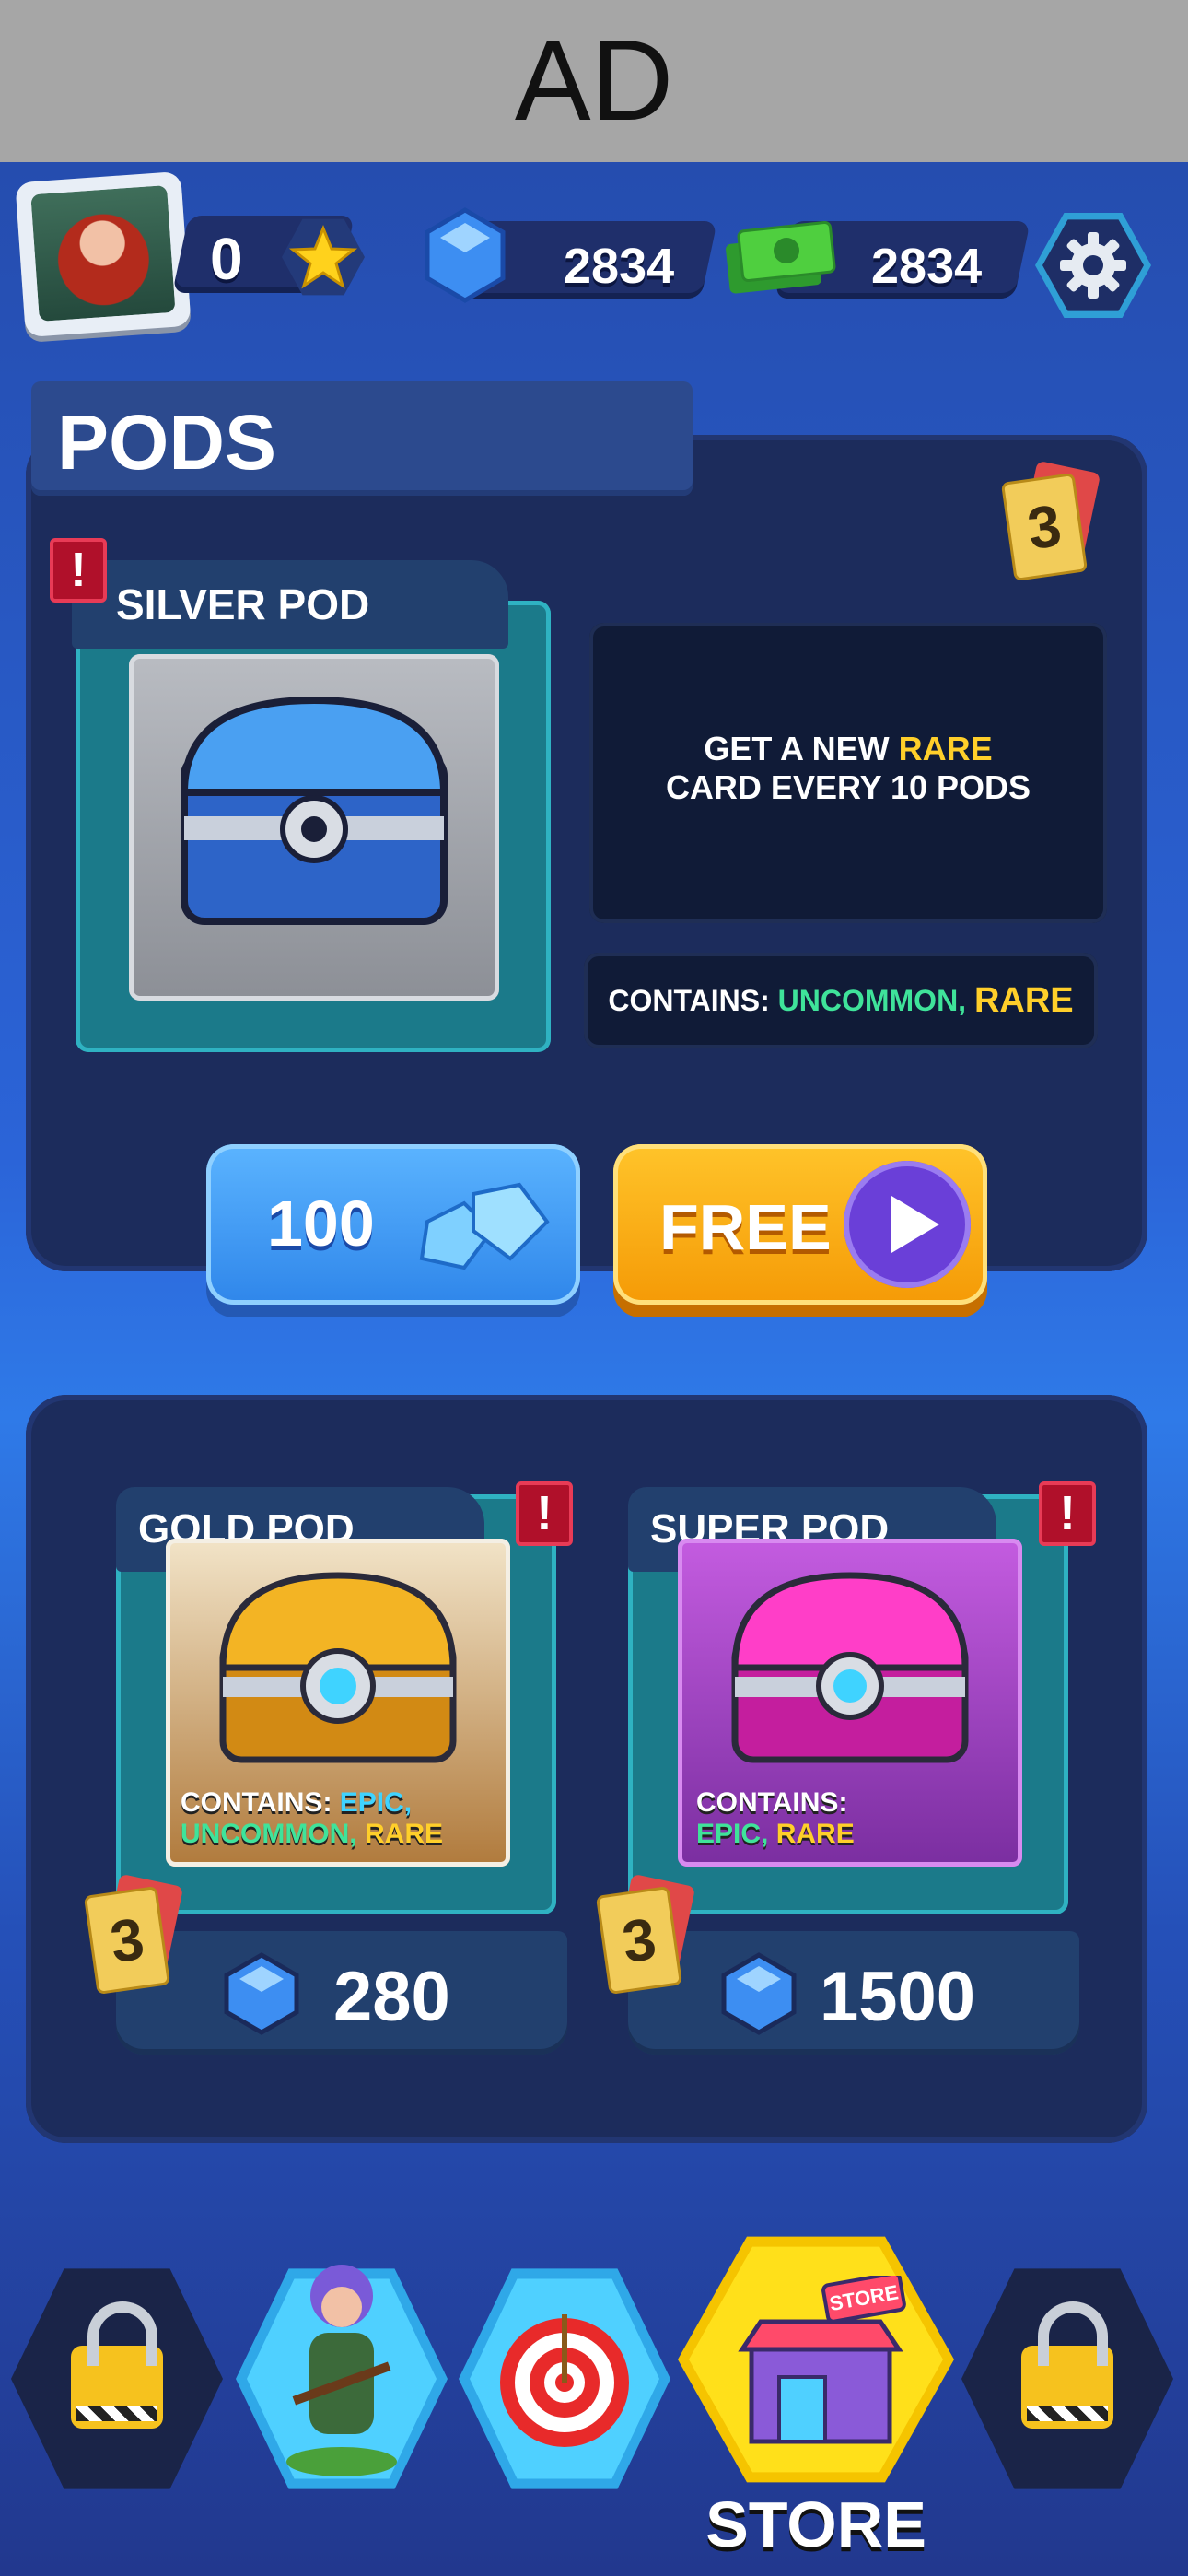  What do you see at coordinates (338, 1703) in the screenshot?
I see `gold-chest-image: CONTAINS: EPIC, UNCOMMON, RARE` at bounding box center [338, 1703].